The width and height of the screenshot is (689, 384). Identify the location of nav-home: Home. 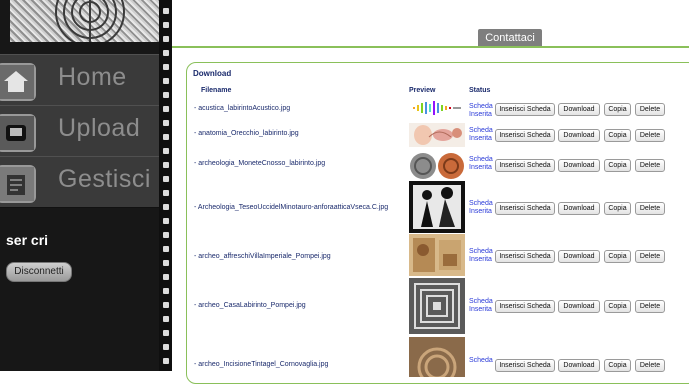
(79, 80).